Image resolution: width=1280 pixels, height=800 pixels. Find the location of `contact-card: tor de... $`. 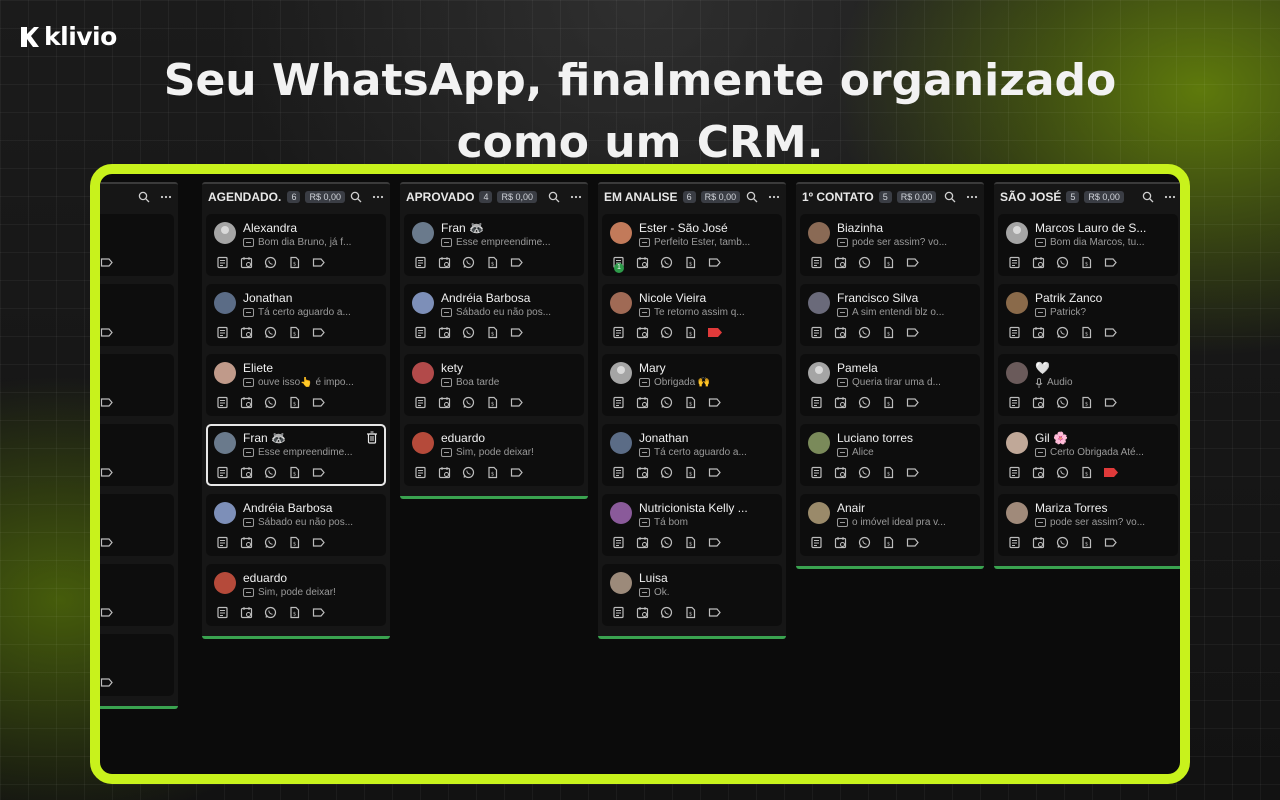

contact-card: tor de... $ is located at coordinates (137, 245).